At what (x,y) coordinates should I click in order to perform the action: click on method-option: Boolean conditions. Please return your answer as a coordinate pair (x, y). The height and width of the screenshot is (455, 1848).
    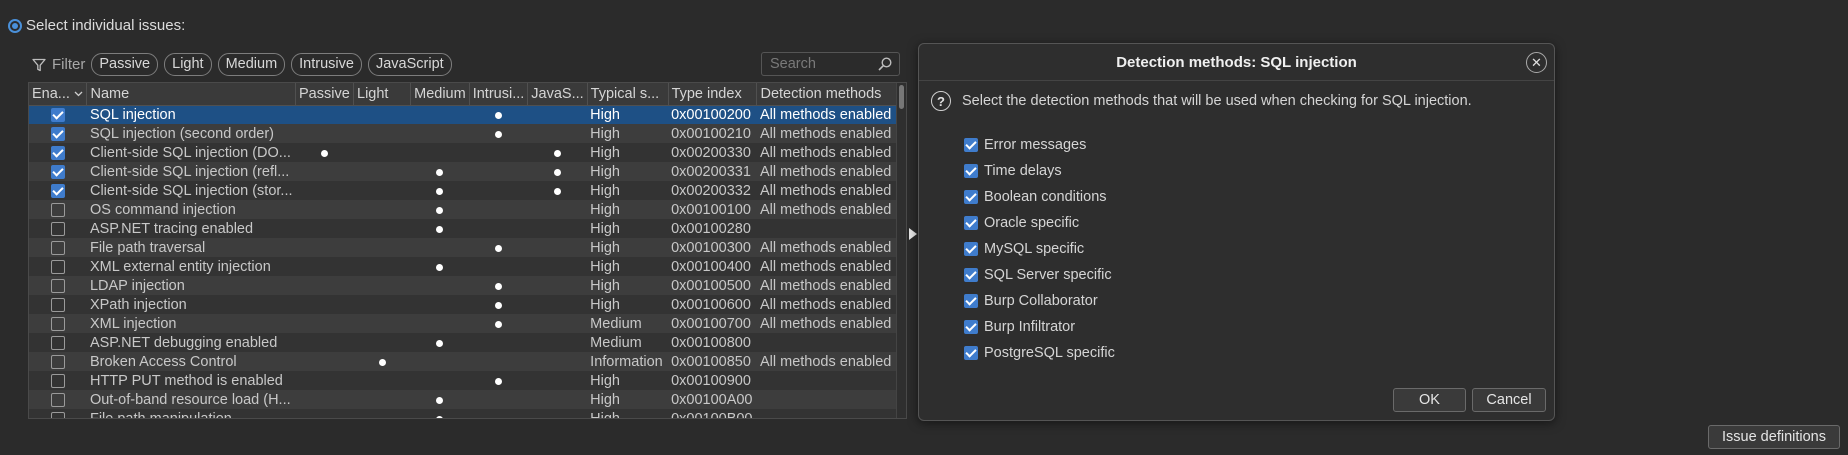
    Looking at the image, I should click on (1039, 197).